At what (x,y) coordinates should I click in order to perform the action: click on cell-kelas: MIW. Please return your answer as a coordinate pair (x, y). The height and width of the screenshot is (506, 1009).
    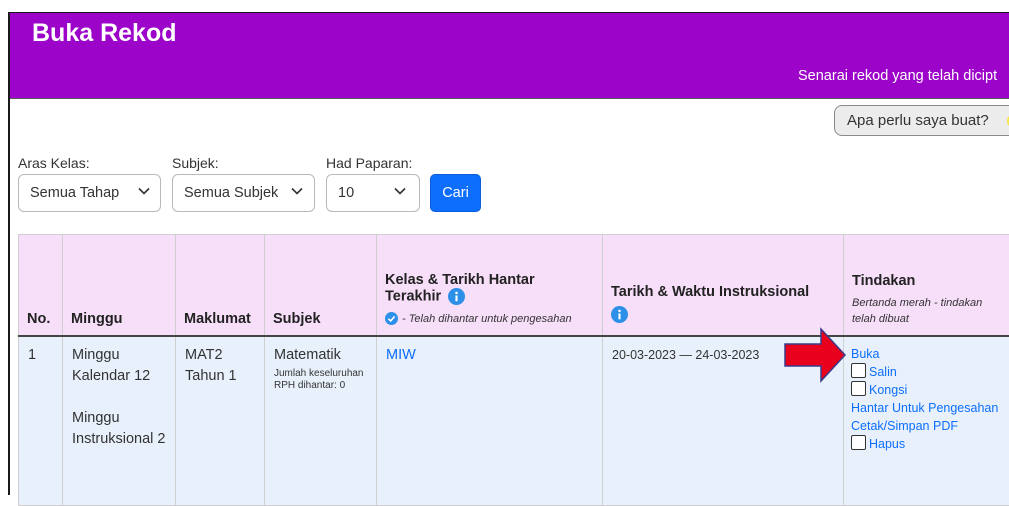
    Looking at the image, I should click on (490, 421).